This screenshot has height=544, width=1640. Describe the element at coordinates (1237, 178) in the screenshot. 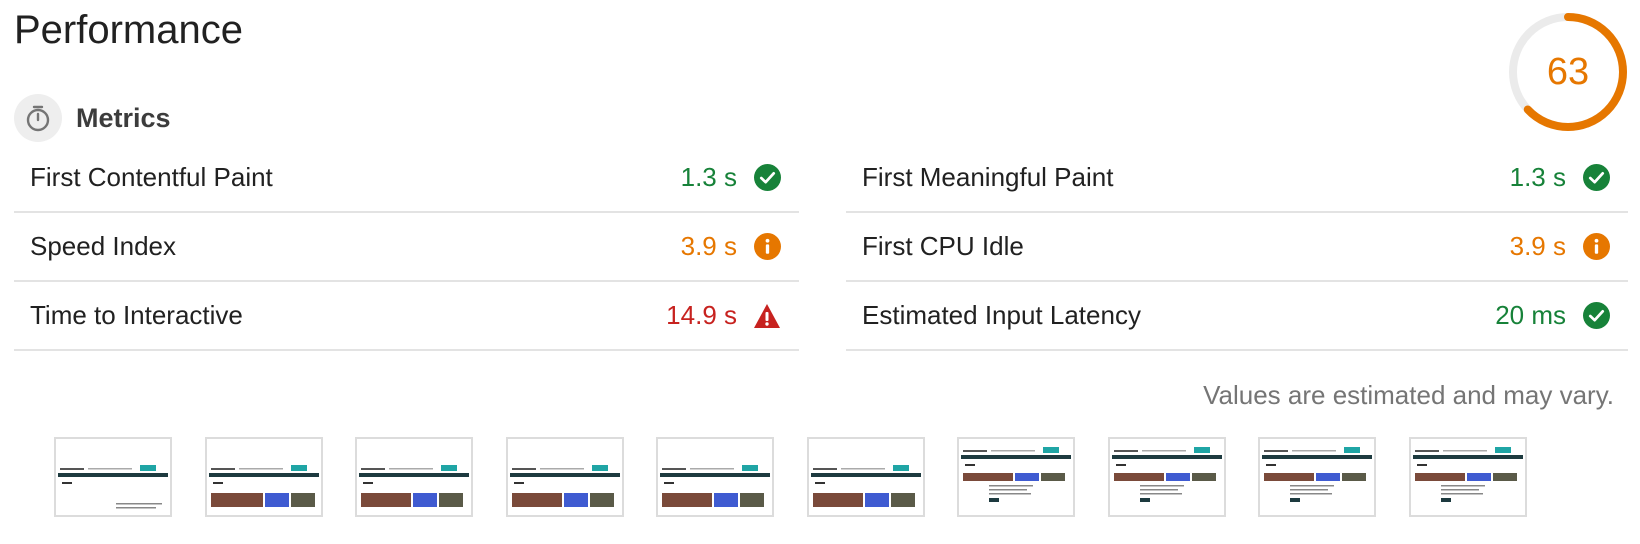

I see `metric-row: First Meaningful Paint 1.3 s` at that location.